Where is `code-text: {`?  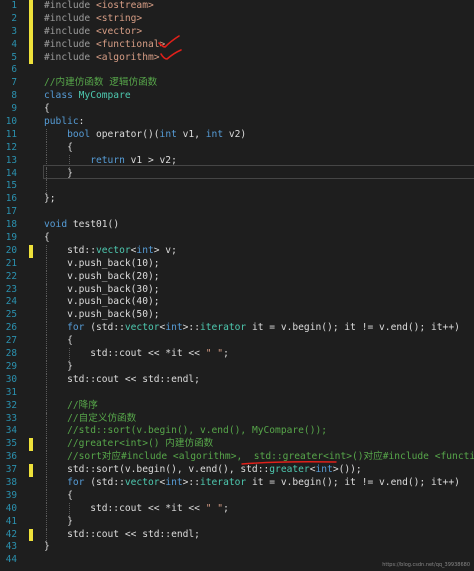
code-text: { is located at coordinates (47, 238).